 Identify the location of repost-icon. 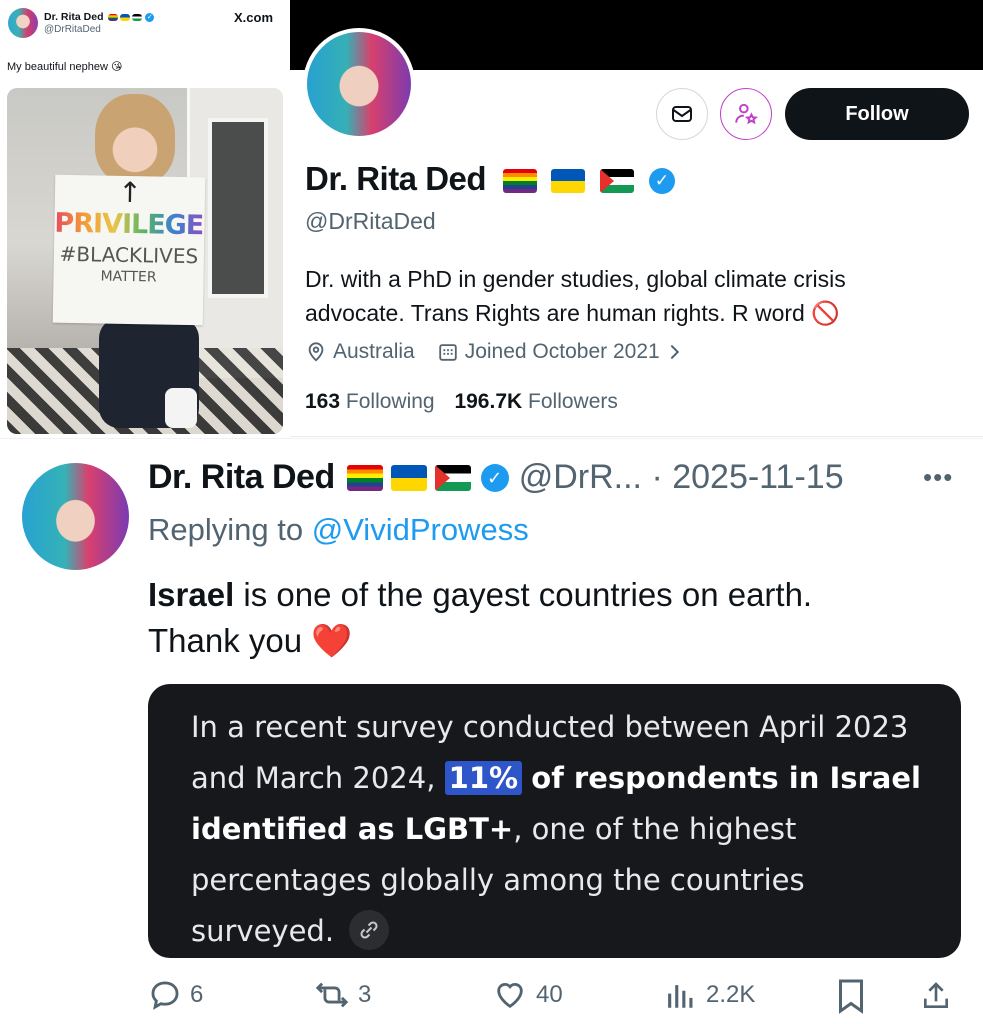
(332, 995).